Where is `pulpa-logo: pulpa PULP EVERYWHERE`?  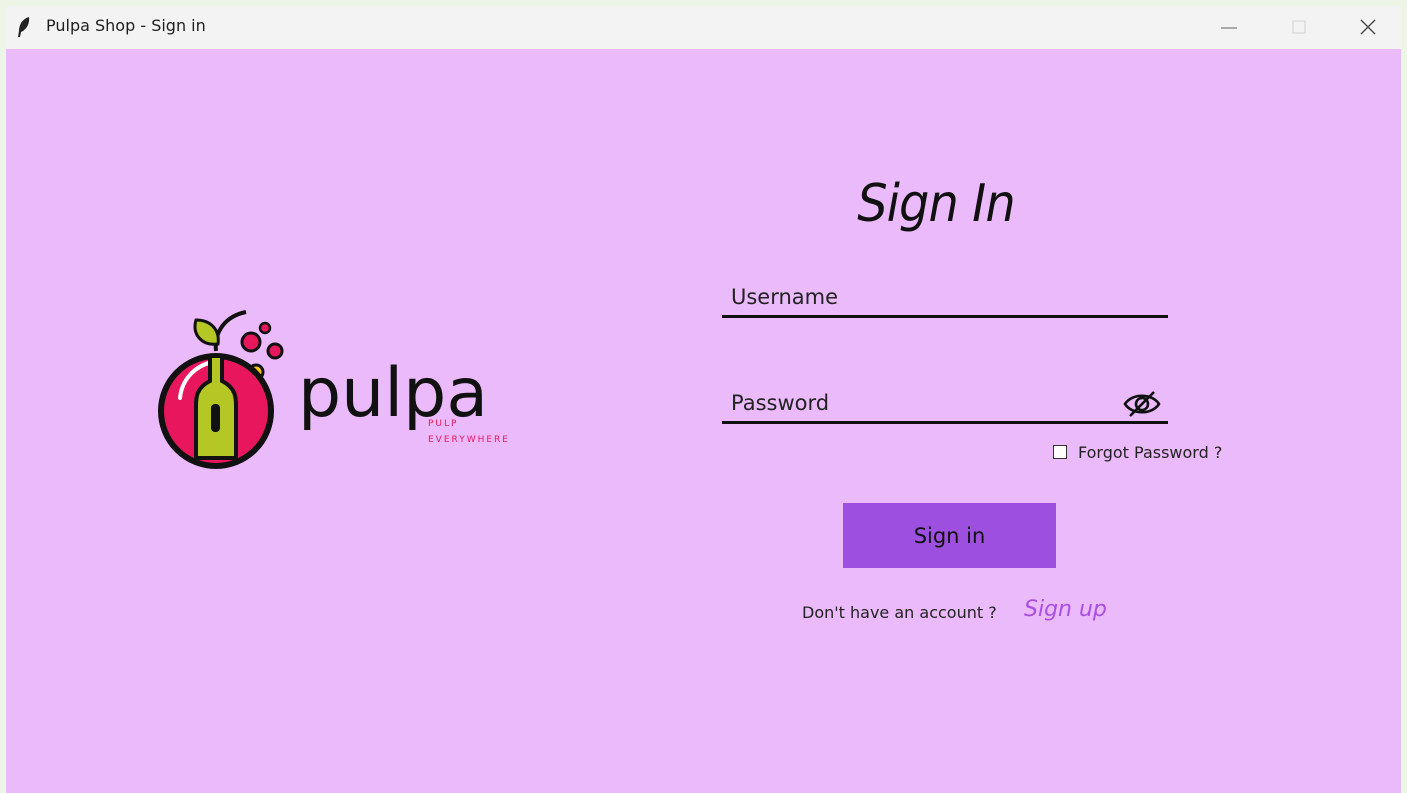 pulpa-logo: pulpa PULP EVERYWHERE is located at coordinates (334, 389).